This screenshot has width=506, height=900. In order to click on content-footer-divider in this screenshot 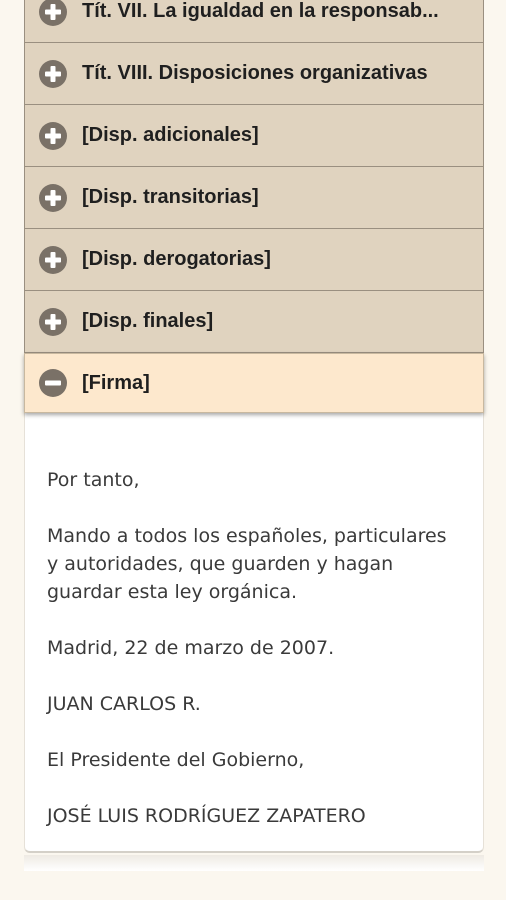, I will do `click(254, 863)`.